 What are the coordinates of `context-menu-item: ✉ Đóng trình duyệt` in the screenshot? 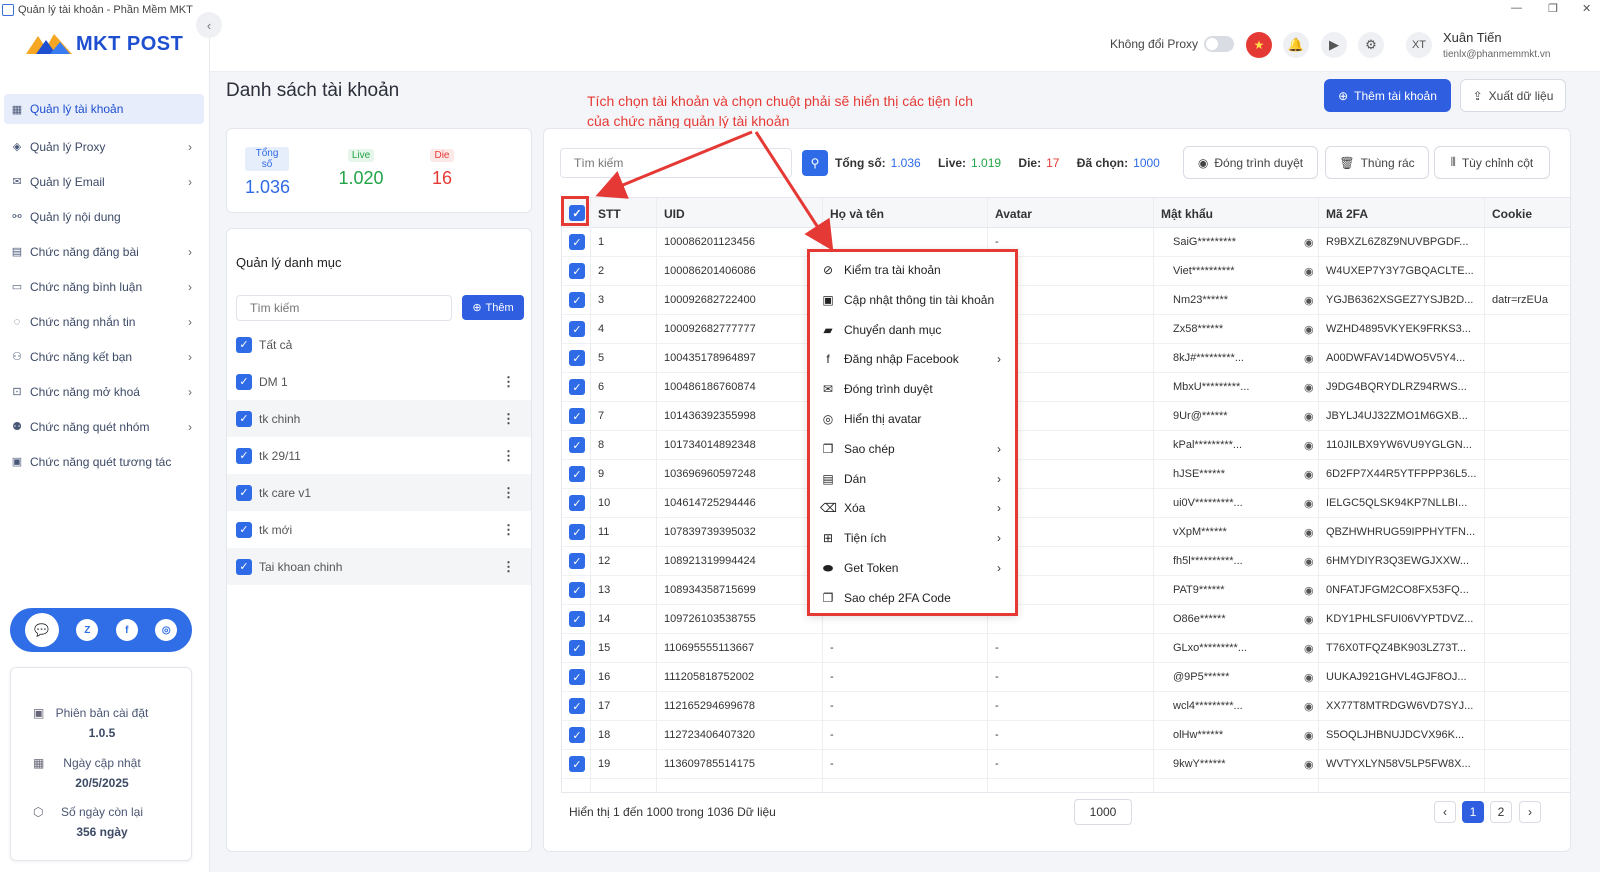 It's located at (912, 389).